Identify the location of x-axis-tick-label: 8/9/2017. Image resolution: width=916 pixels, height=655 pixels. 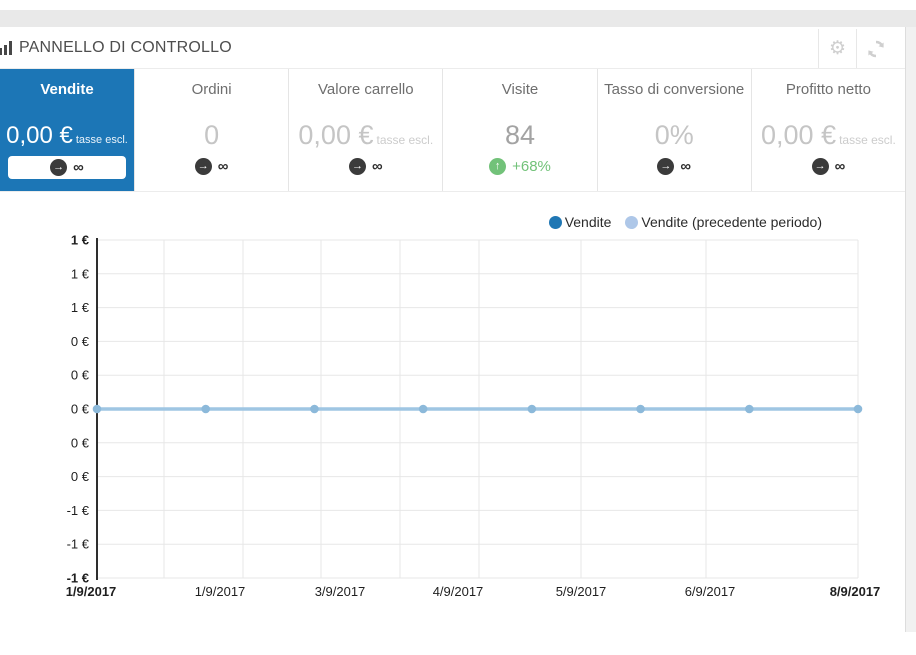
(855, 591).